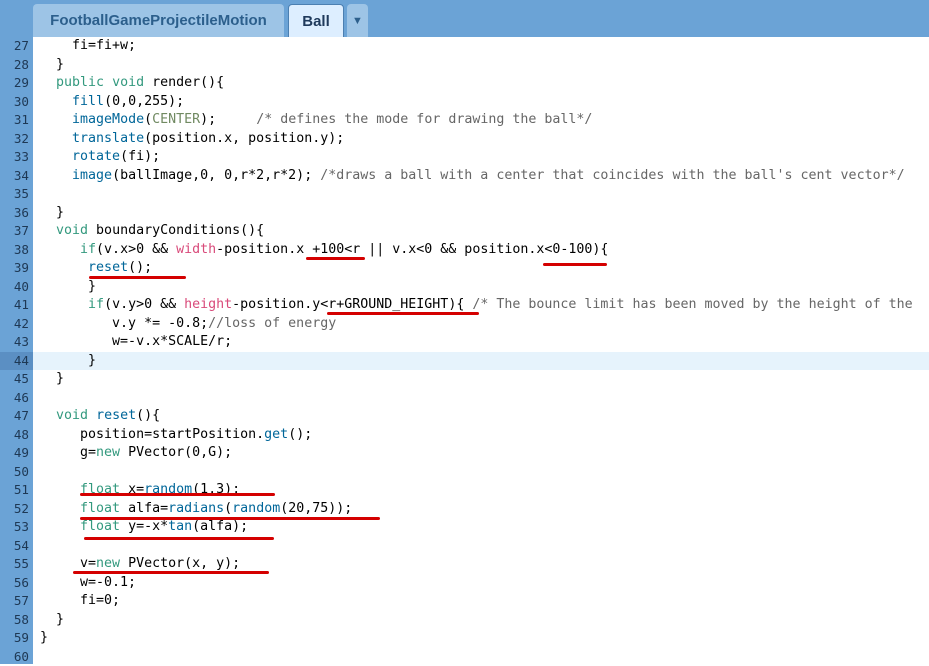 Image resolution: width=929 pixels, height=666 pixels. Describe the element at coordinates (140, 490) in the screenshot. I see `code-text: float x=random(1,3);` at that location.